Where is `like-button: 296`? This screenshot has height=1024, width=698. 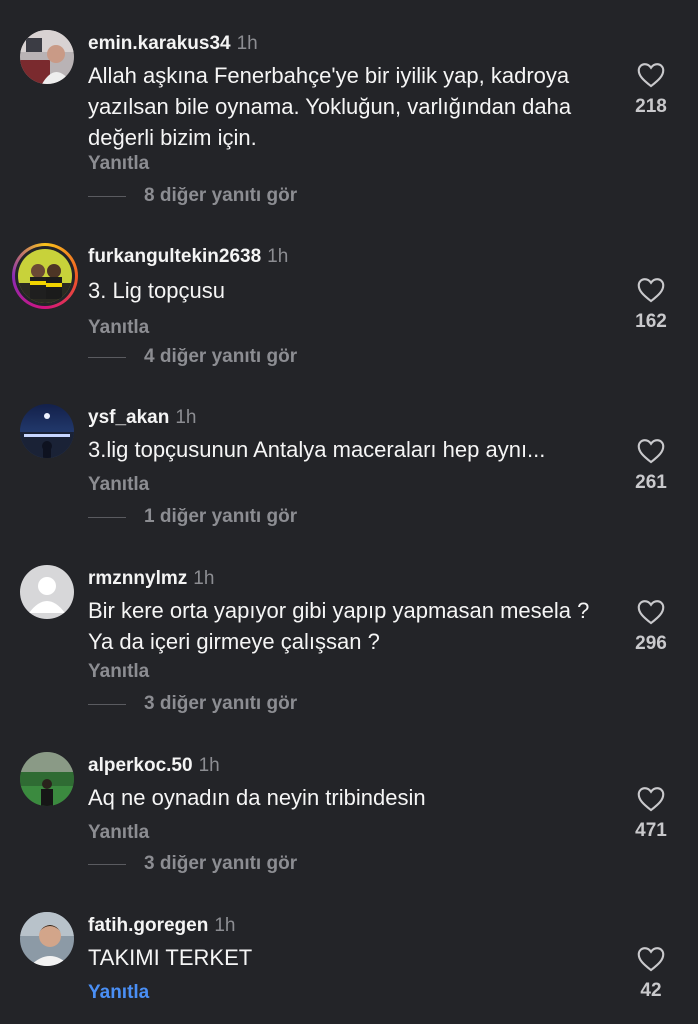 like-button: 296 is located at coordinates (651, 627).